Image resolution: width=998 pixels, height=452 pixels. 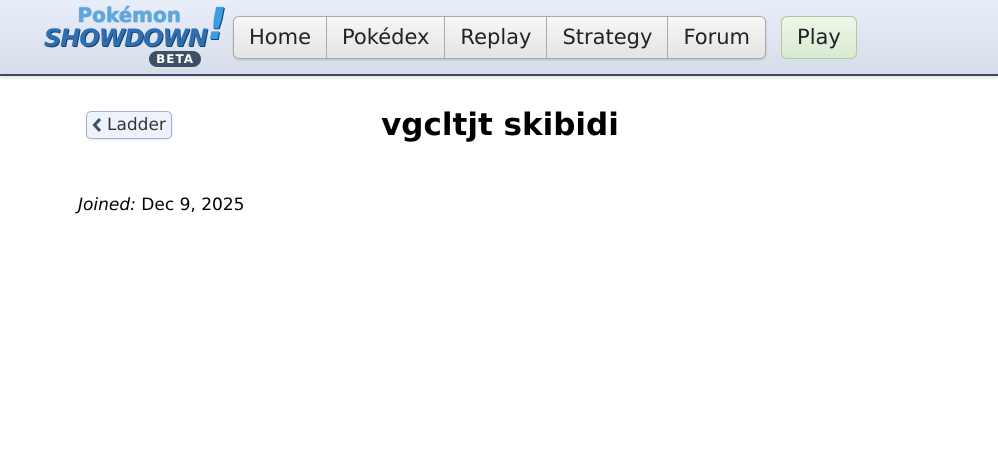 What do you see at coordinates (385, 37) in the screenshot?
I see `nav-link: Pokédex` at bounding box center [385, 37].